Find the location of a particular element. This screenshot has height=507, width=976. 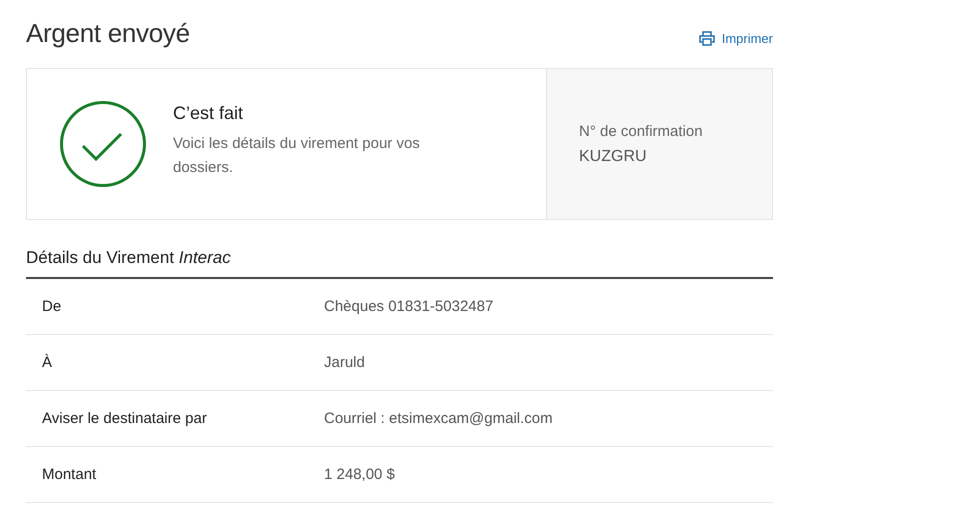

print-link: Imprimer is located at coordinates (735, 38).